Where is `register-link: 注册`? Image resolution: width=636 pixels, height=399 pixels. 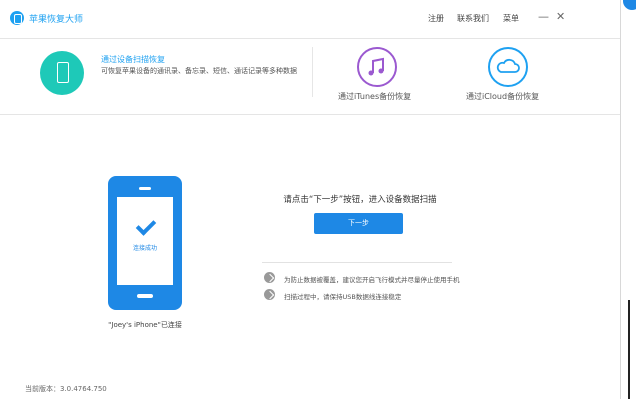
register-link: 注册 is located at coordinates (436, 18).